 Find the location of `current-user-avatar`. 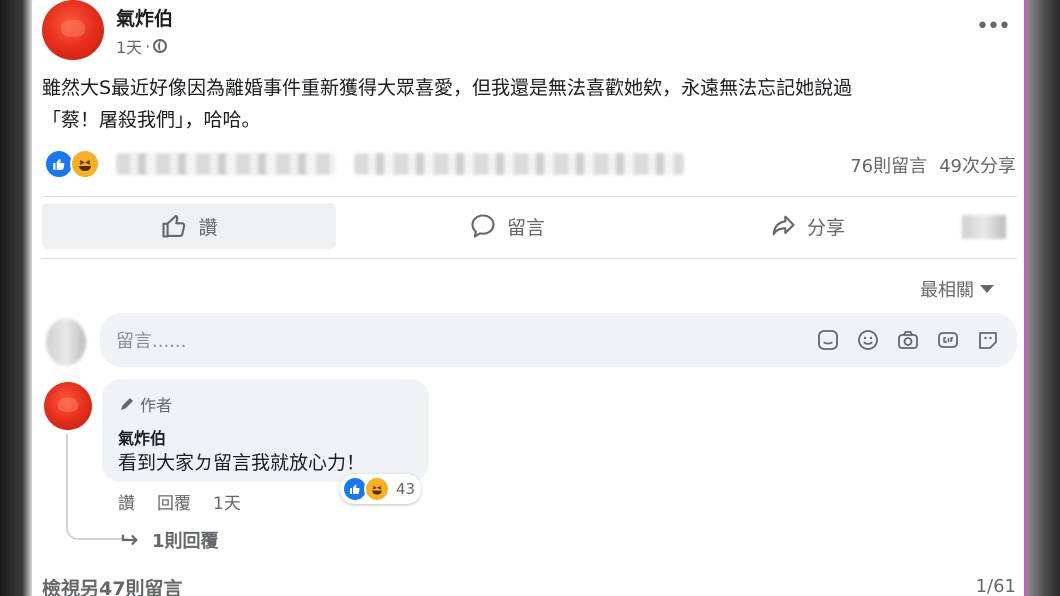

current-user-avatar is located at coordinates (66, 342).